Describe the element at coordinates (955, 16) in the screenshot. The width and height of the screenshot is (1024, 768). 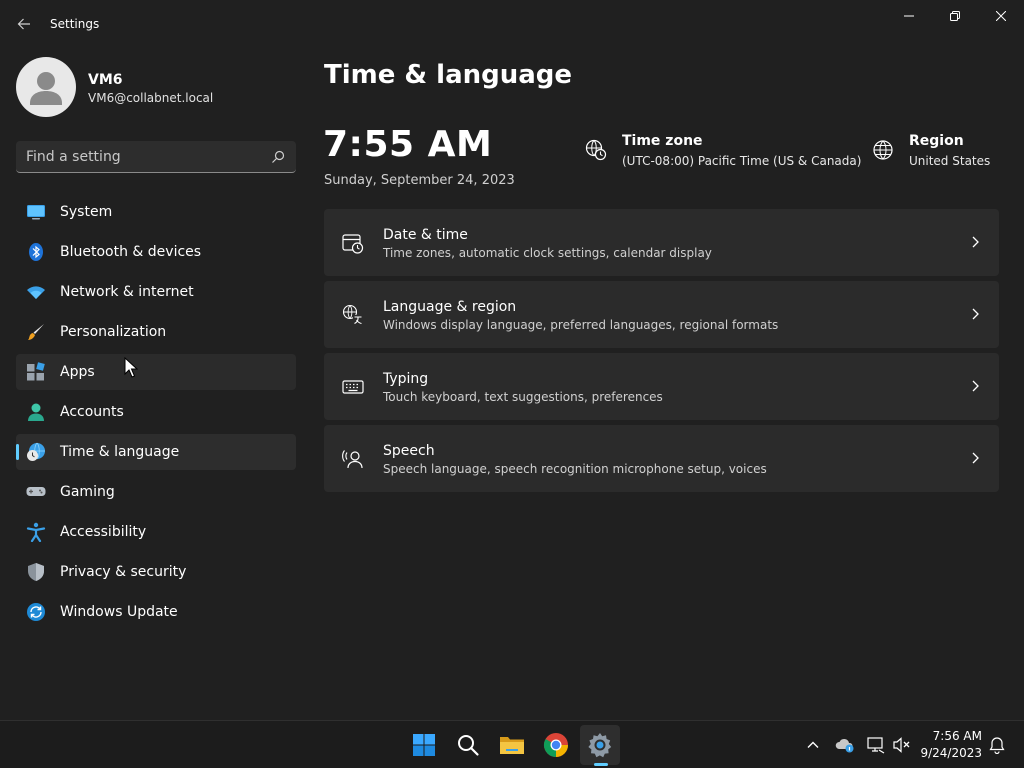
I see `restore-button` at that location.